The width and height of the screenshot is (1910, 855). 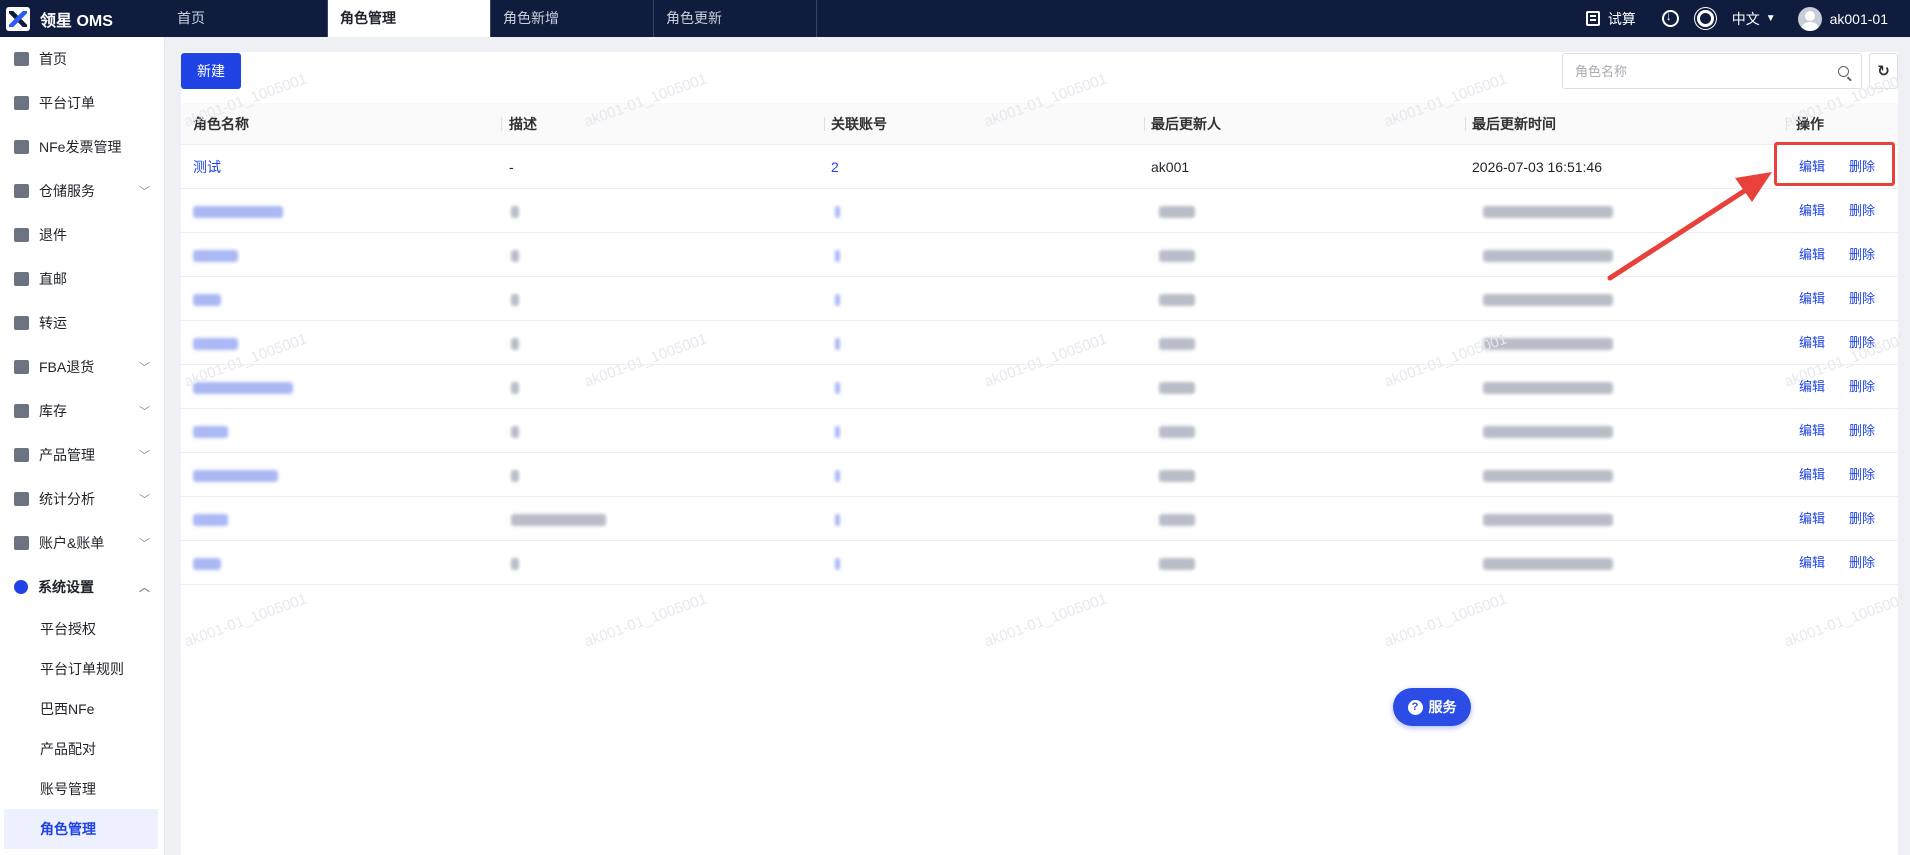 What do you see at coordinates (21, 323) in the screenshot?
I see `transfer-icon` at bounding box center [21, 323].